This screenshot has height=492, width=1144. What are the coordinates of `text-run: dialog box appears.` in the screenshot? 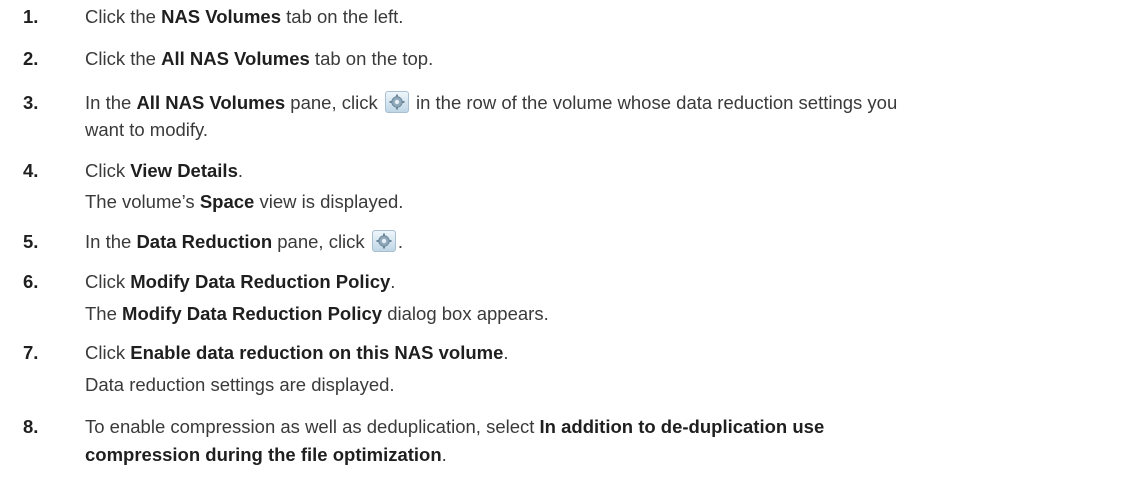 It's located at (465, 313).